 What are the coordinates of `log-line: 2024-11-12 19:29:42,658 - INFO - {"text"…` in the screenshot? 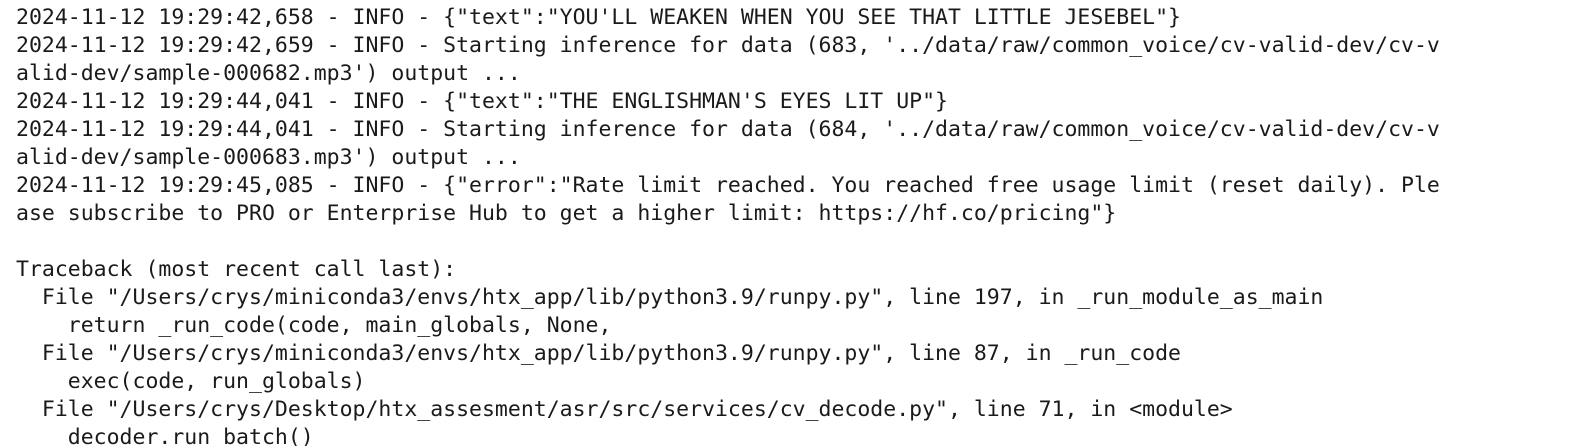 It's located at (598, 17).